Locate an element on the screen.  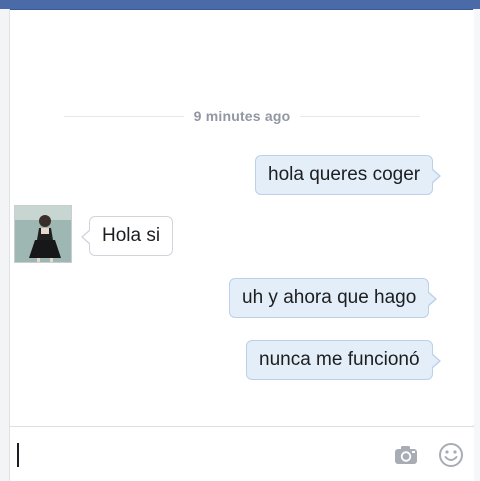
message-bubble-outgoing: uh y ahora que hago is located at coordinates (333, 298).